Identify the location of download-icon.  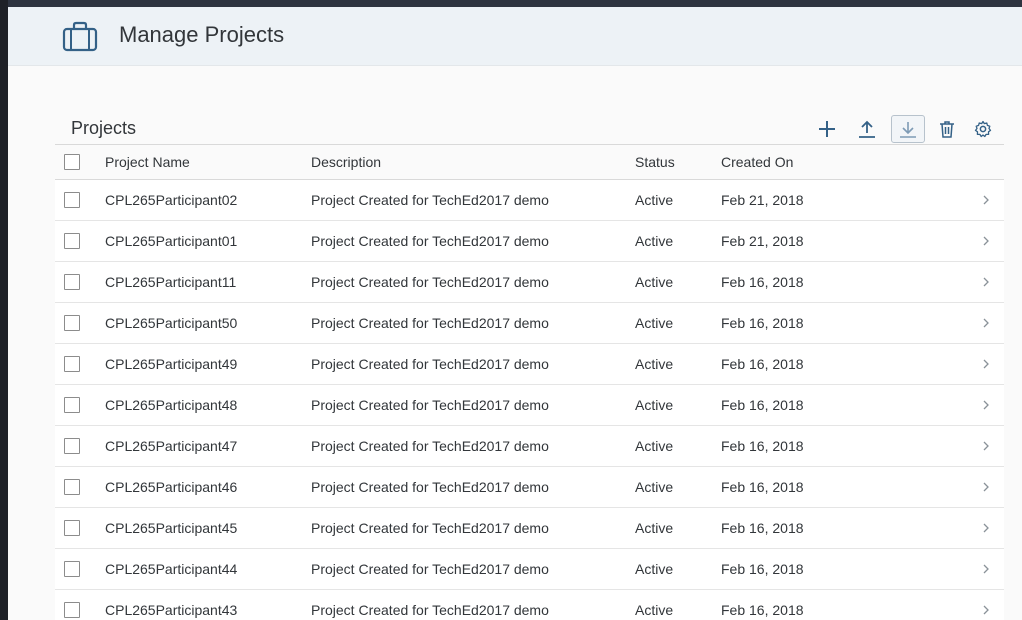
(908, 130).